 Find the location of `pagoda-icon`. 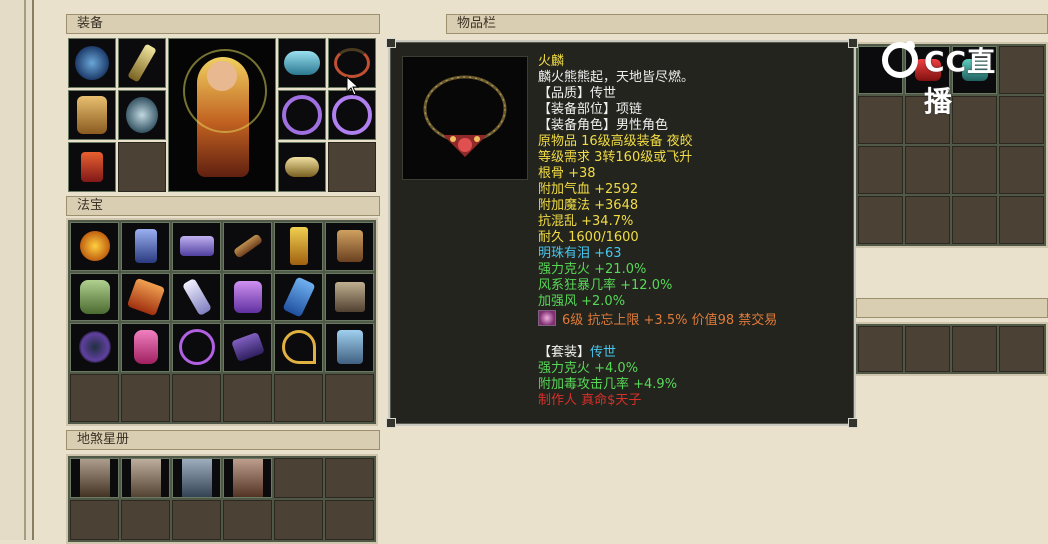

pagoda-icon is located at coordinates (298, 246).